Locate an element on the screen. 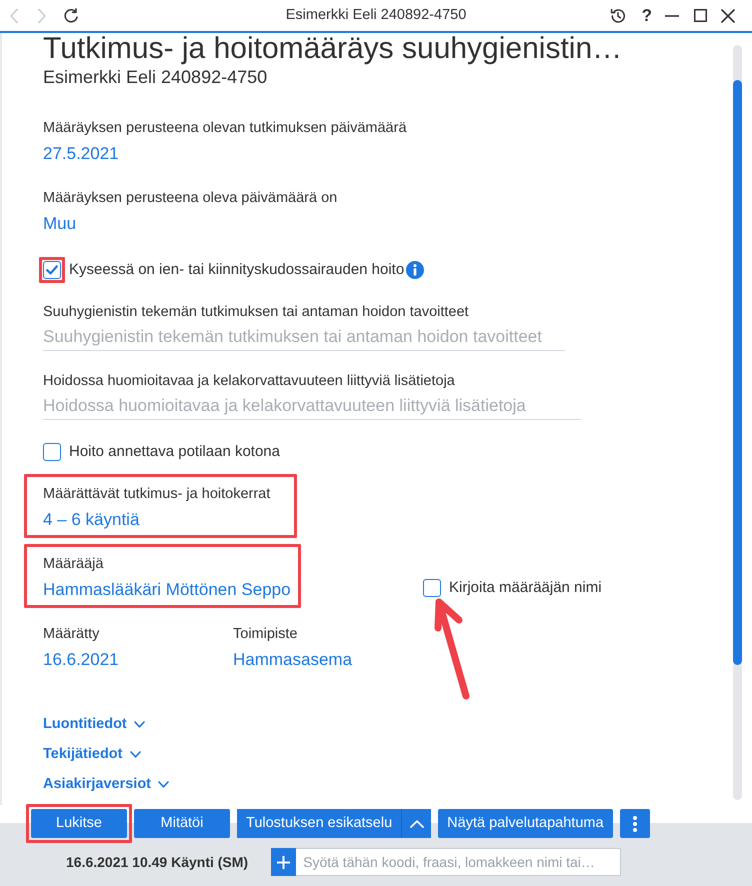  field-label: Hoidossa huomioitavaa ja kelakorvattavuuteen liittyviä lisätietoja is located at coordinates (249, 381).